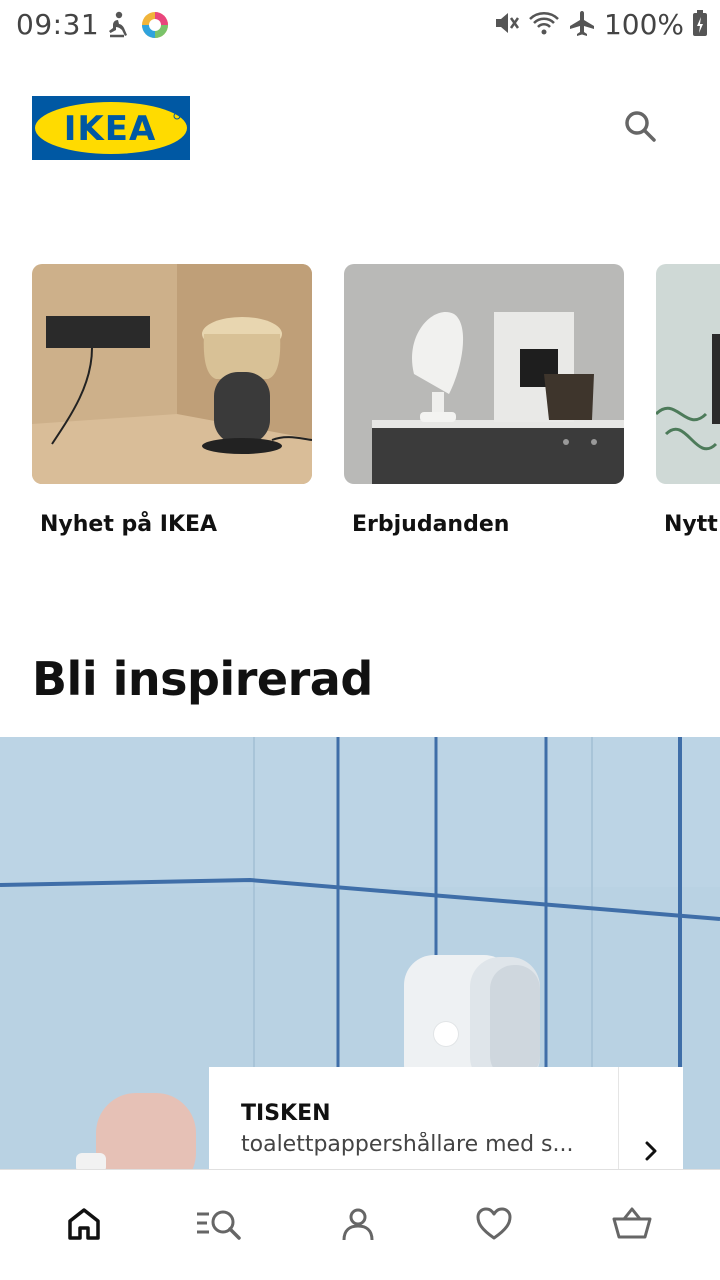 This screenshot has width=720, height=1280. I want to click on card-title: Nyhet på IKEA, so click(129, 524).